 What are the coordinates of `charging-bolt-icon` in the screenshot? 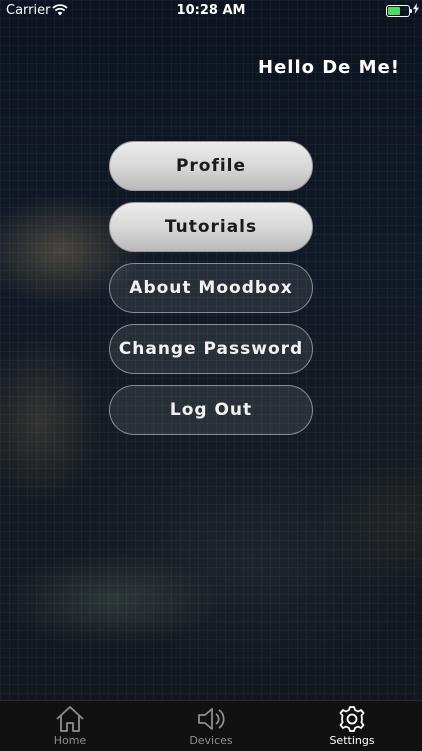 It's located at (416, 10).